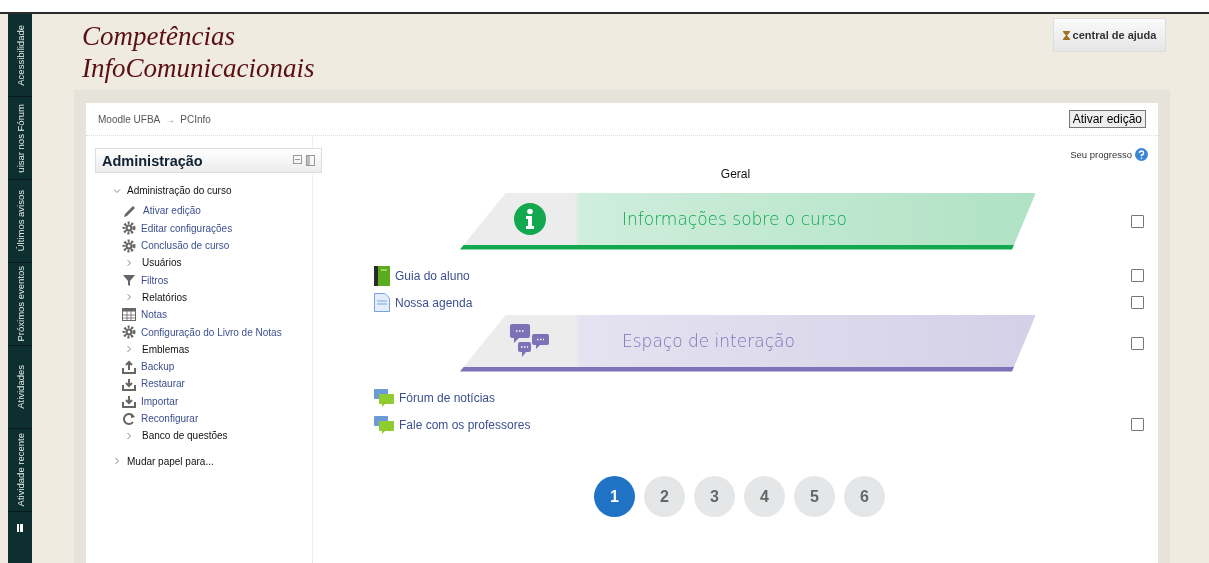 The image size is (1209, 563). Describe the element at coordinates (162, 263) in the screenshot. I see `tree-node: Usuários` at that location.